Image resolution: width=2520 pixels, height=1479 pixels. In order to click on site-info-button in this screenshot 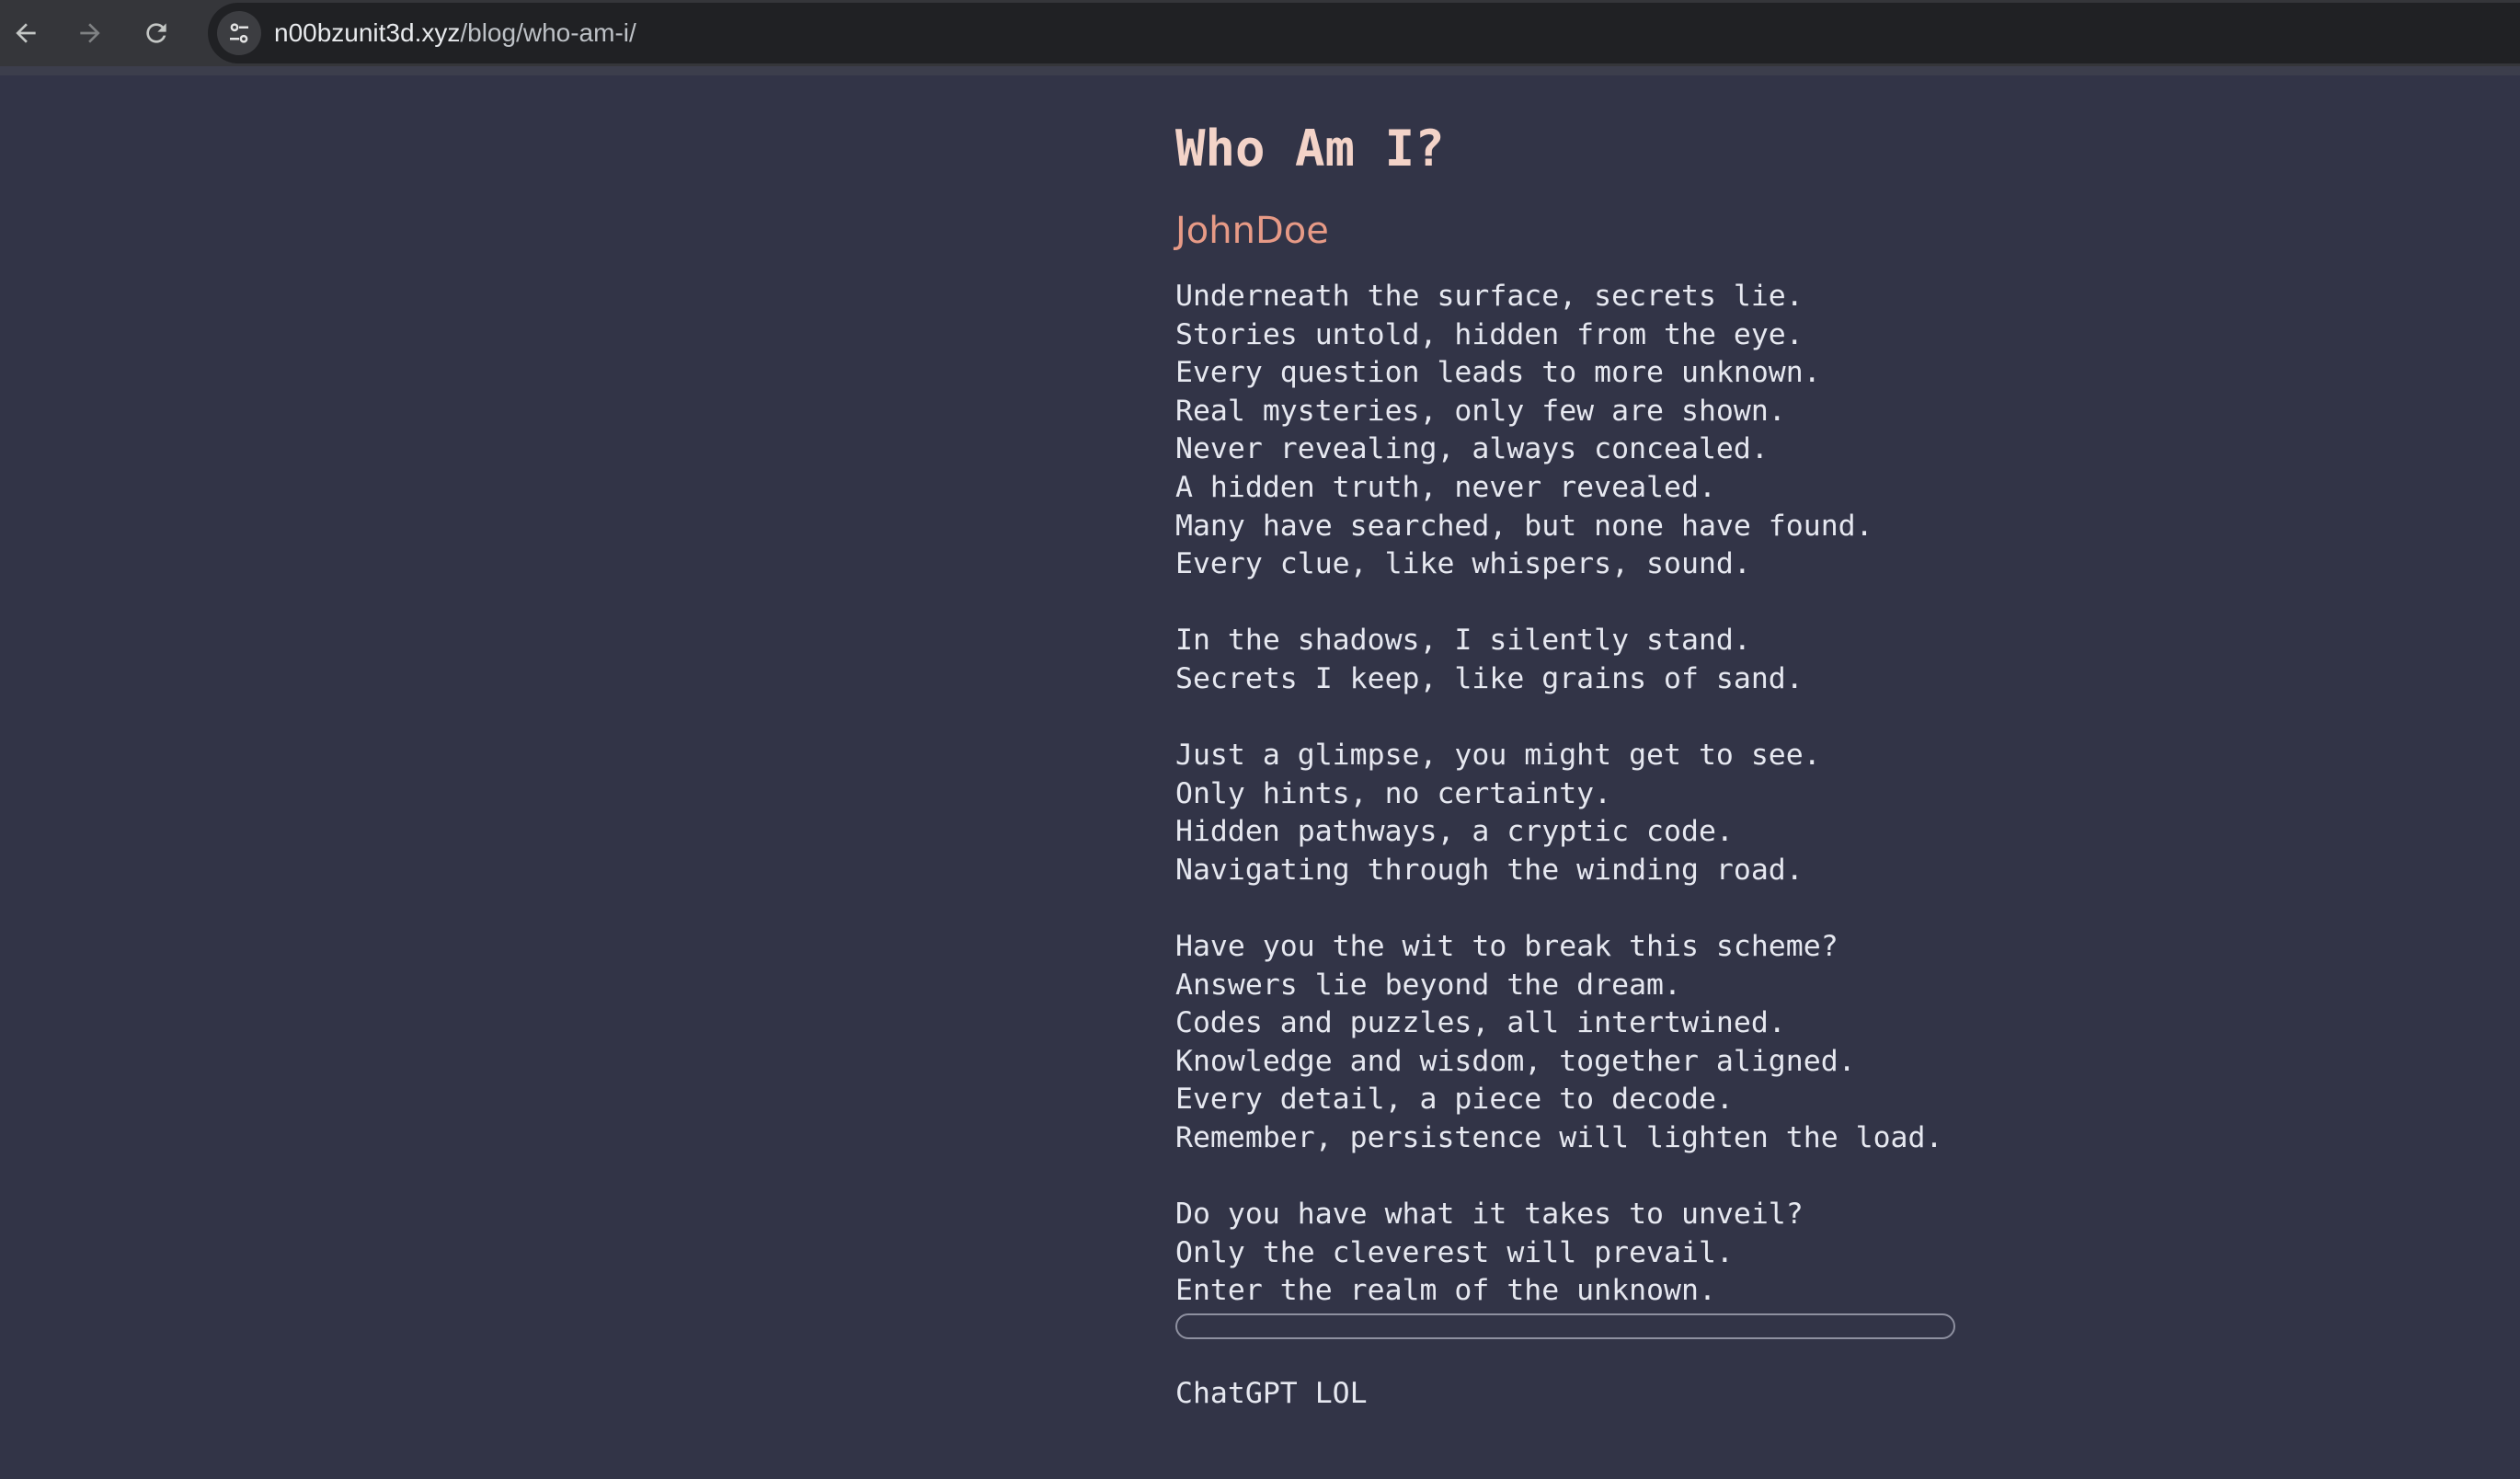, I will do `click(239, 33)`.